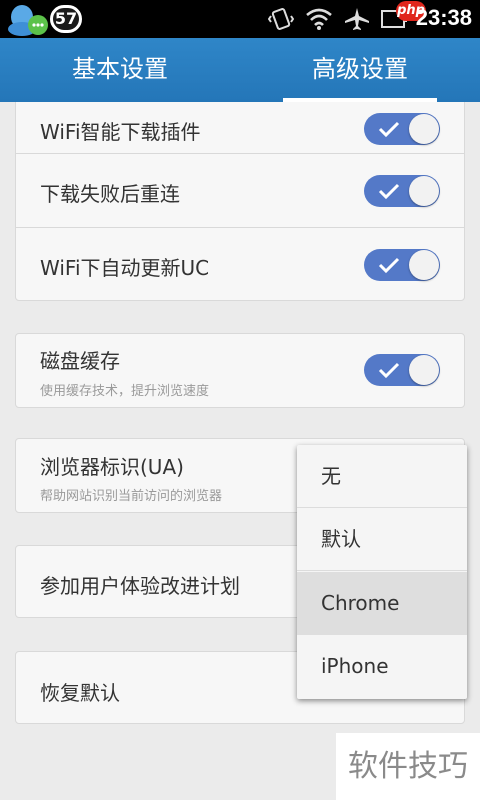 The width and height of the screenshot is (480, 800). What do you see at coordinates (402, 265) in the screenshot?
I see `auto-update-toggle` at bounding box center [402, 265].